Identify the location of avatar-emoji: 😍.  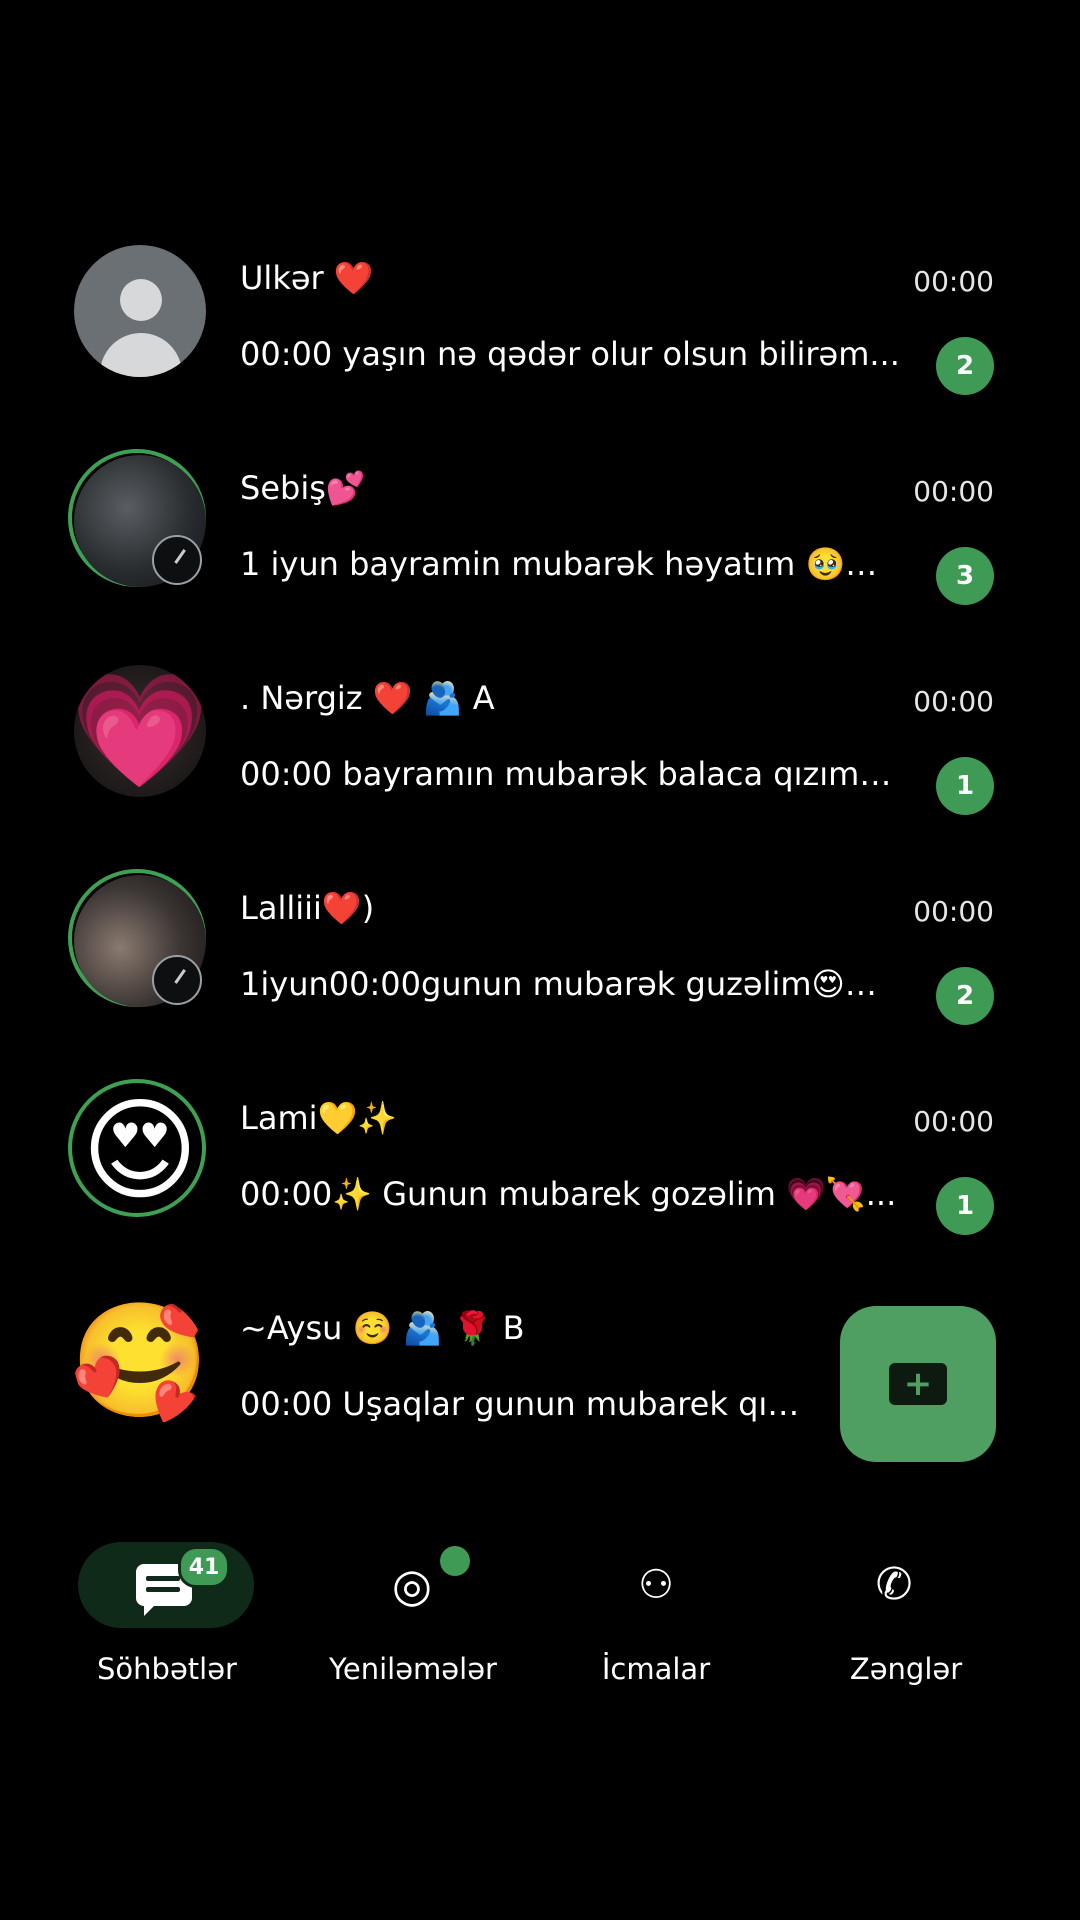
(140, 1151).